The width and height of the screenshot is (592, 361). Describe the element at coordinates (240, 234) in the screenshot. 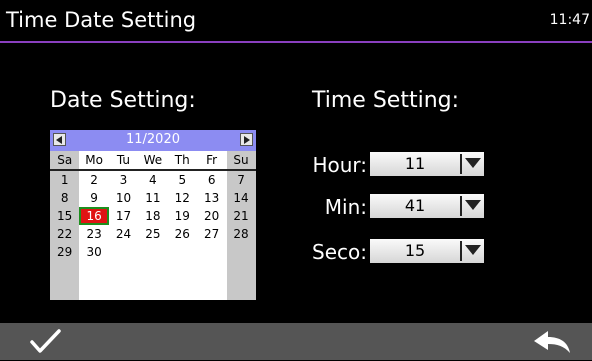

I see `calendar-day: 28` at that location.